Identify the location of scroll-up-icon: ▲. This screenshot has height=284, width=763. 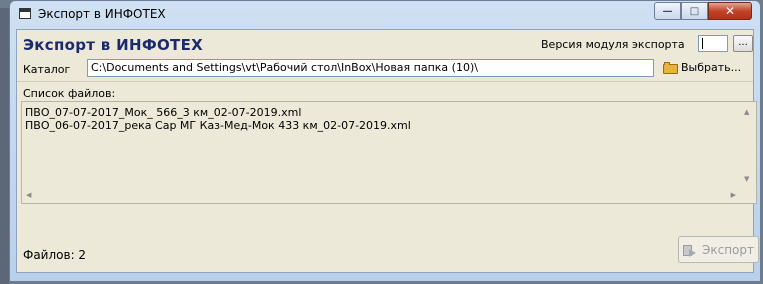
(746, 112).